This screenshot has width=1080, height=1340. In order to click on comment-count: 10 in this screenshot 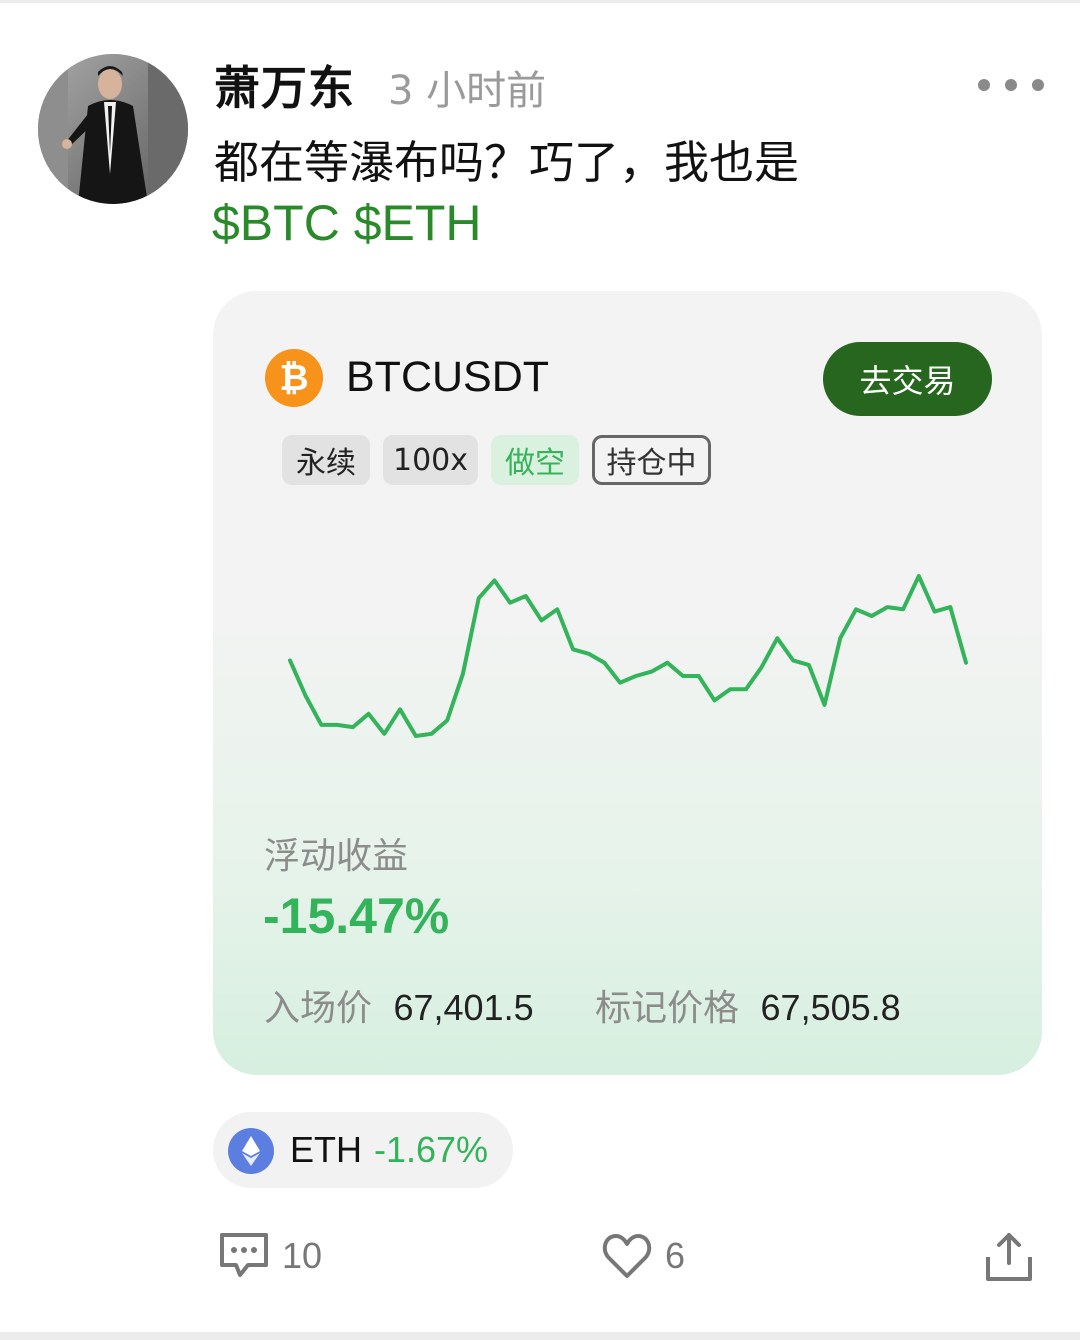, I will do `click(302, 1255)`.